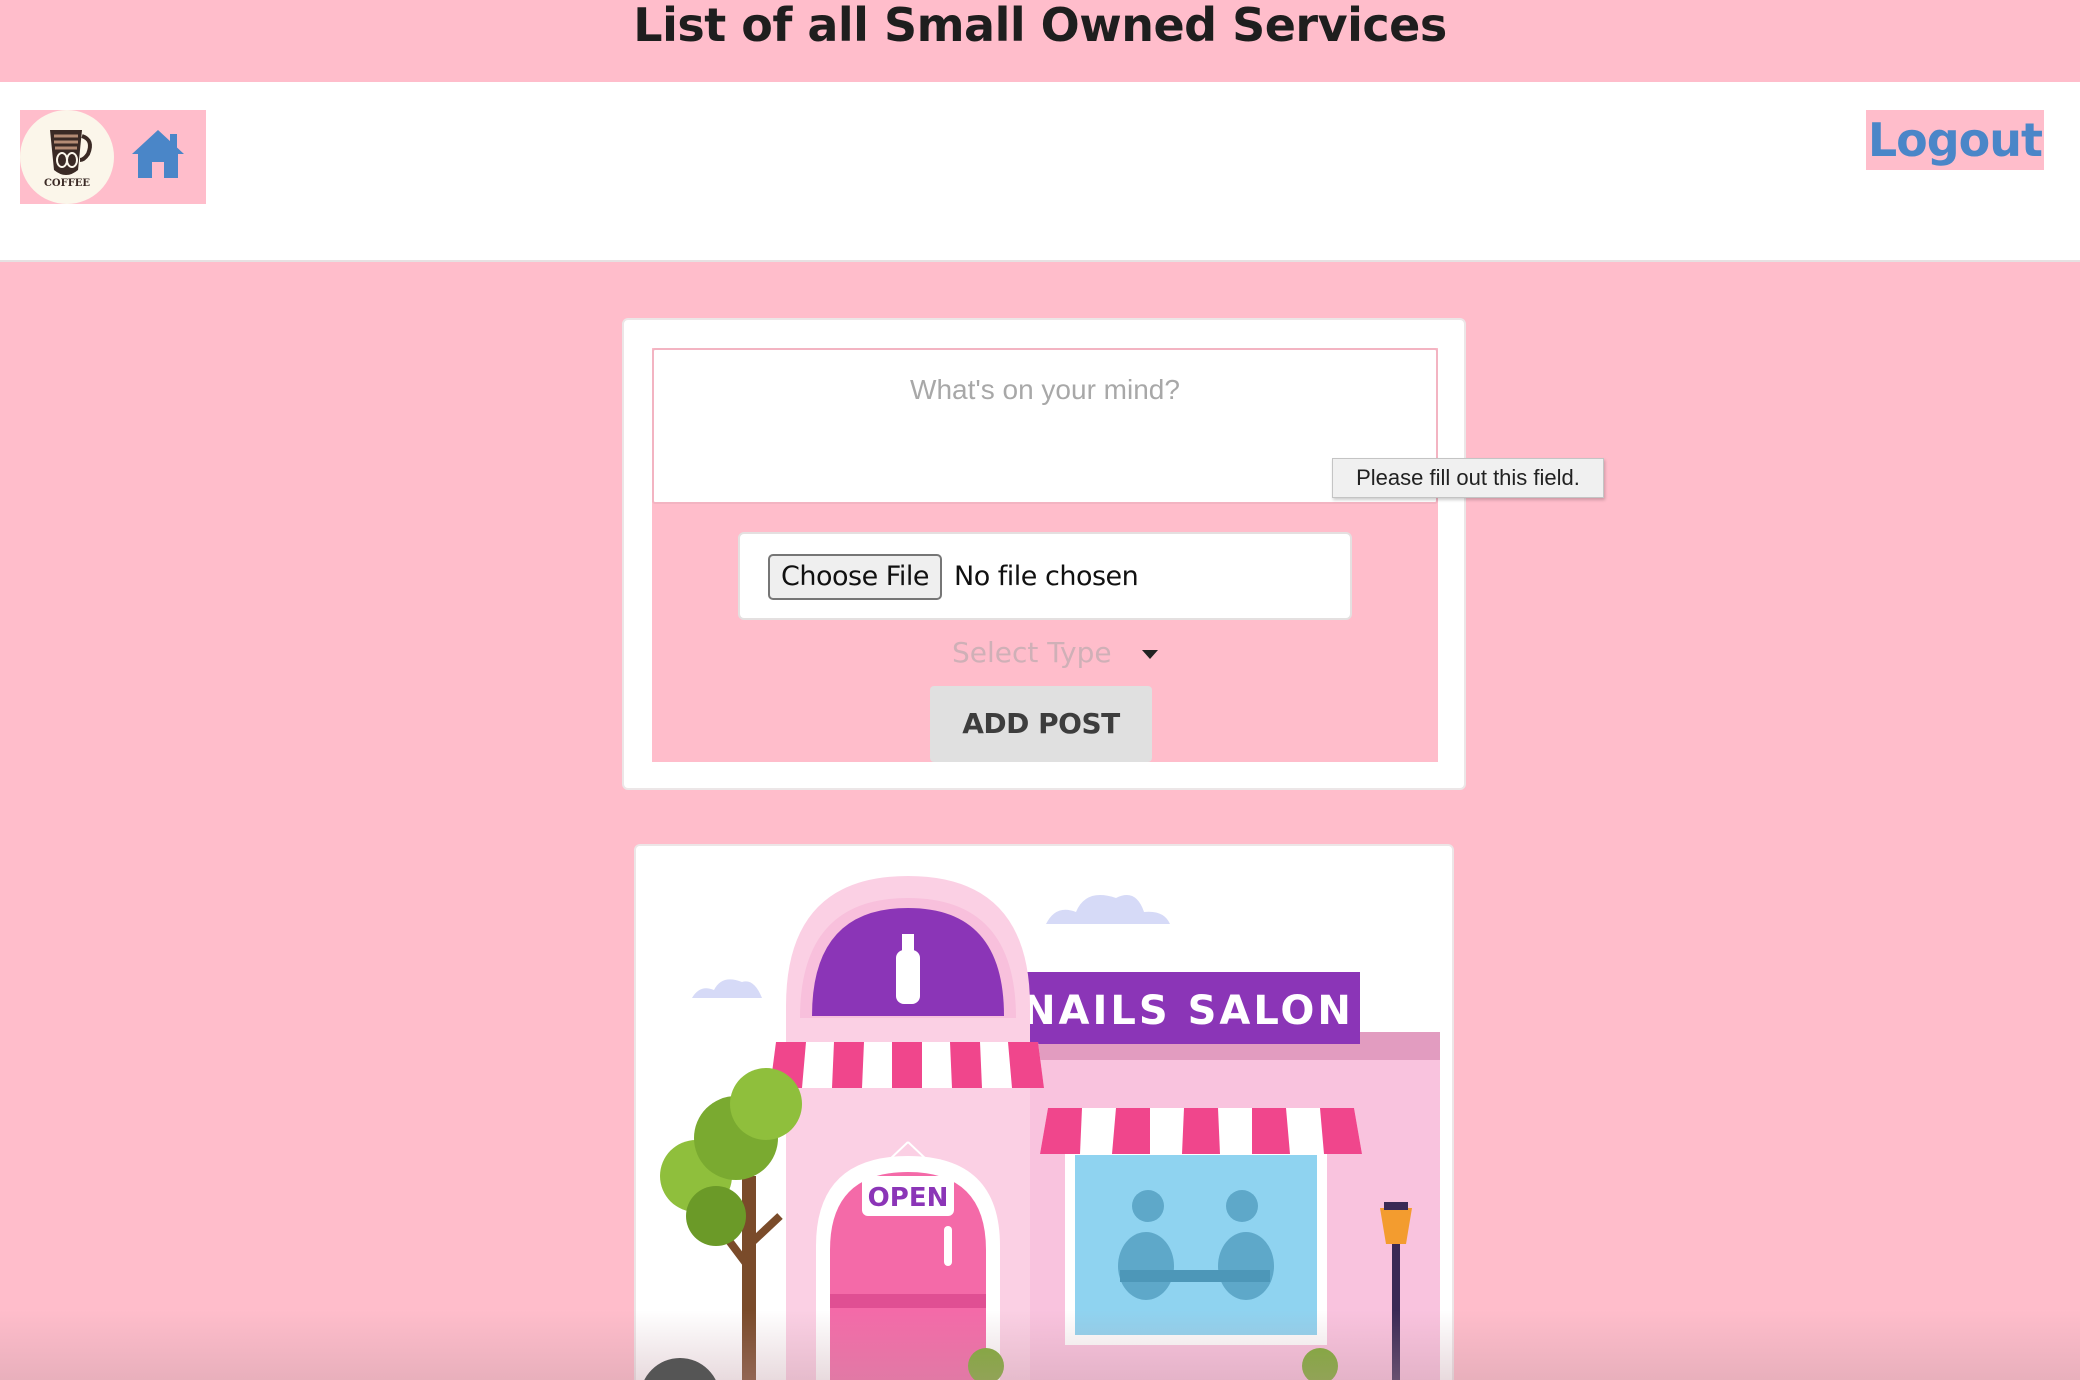 The width and height of the screenshot is (2080, 1380). What do you see at coordinates (1045, 426) in the screenshot?
I see `post-text-input: What's on your mind? ⁄⁄` at bounding box center [1045, 426].